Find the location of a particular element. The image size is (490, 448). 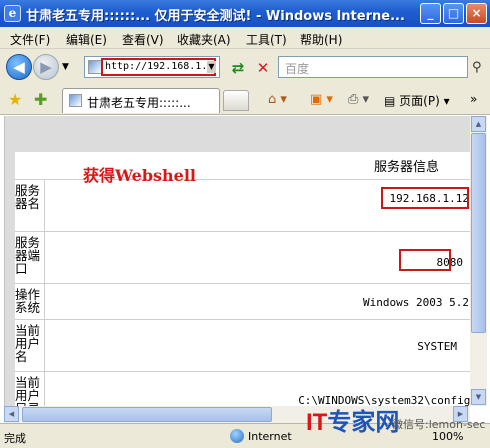

back-arrow-icon: ◀ is located at coordinates (19, 67).